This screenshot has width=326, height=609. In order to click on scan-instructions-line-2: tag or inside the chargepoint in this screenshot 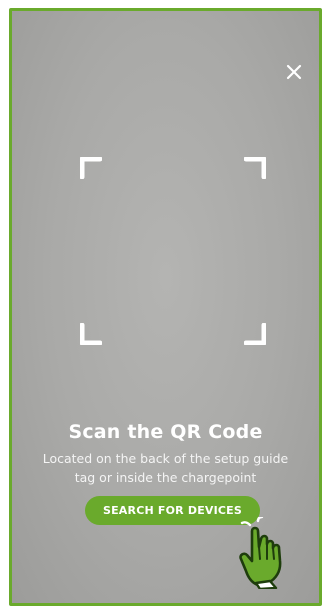, I will do `click(165, 477)`.